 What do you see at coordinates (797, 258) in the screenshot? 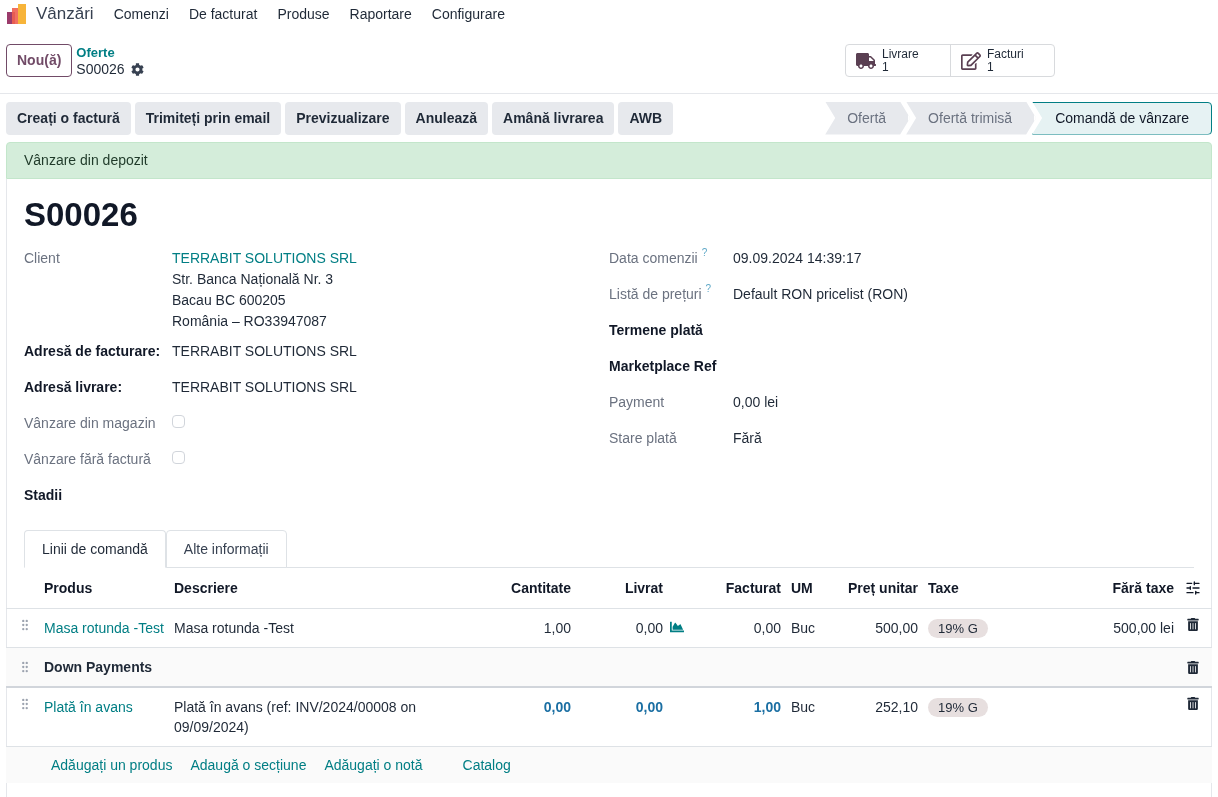
I see `field-value: 09.09.2024 14:39:17` at bounding box center [797, 258].